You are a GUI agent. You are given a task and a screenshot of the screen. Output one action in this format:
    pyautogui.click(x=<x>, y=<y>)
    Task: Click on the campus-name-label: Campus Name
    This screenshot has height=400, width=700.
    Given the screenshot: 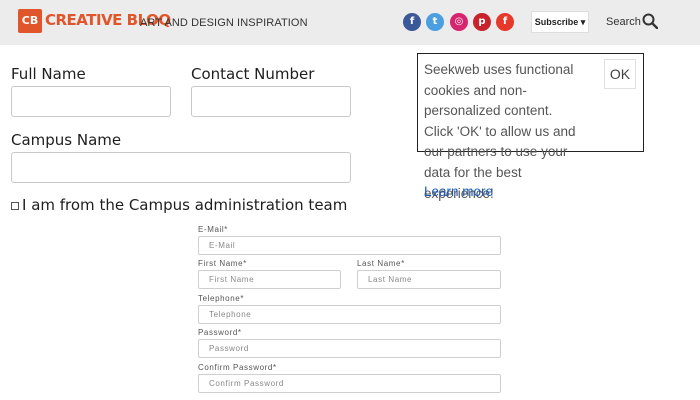 What is the action you would take?
    pyautogui.click(x=66, y=140)
    